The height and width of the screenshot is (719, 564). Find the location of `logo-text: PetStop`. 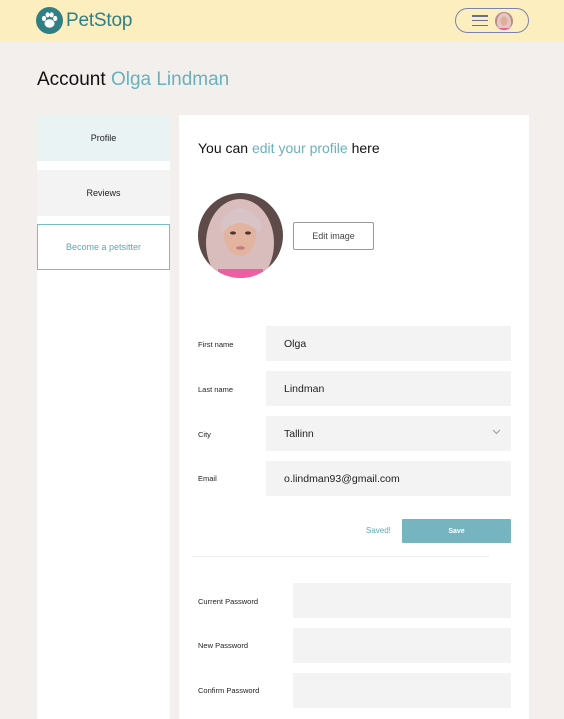

logo-text: PetStop is located at coordinates (99, 20).